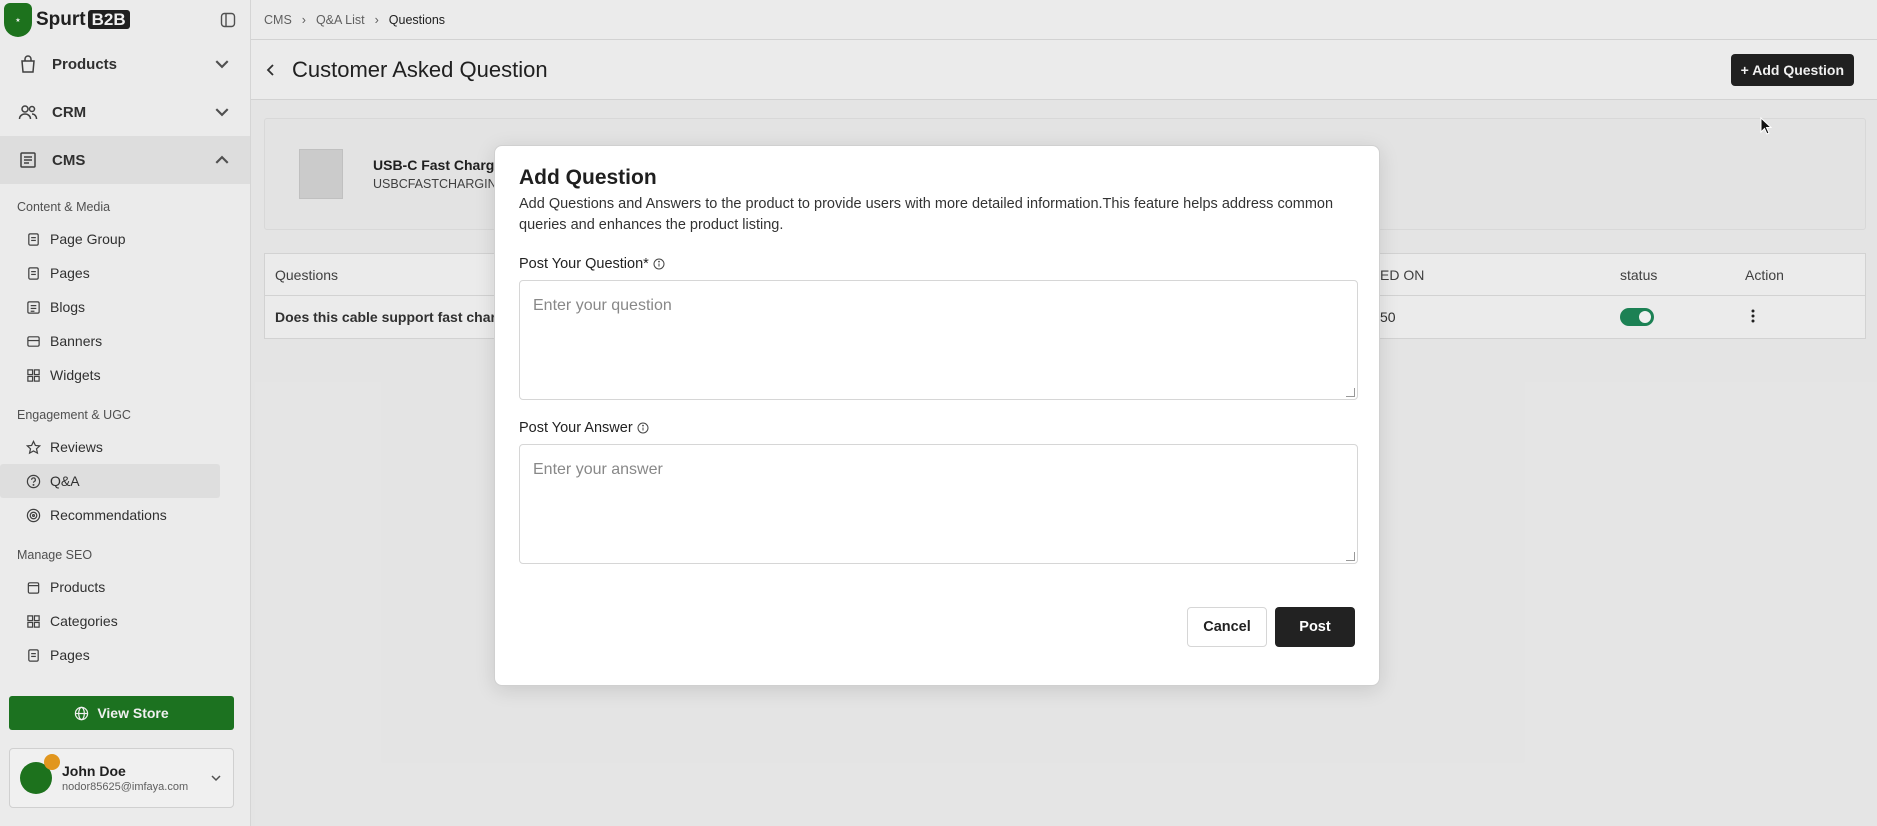 The image size is (1877, 826). What do you see at coordinates (938, 504) in the screenshot?
I see `answer-textarea: Enter your answer` at bounding box center [938, 504].